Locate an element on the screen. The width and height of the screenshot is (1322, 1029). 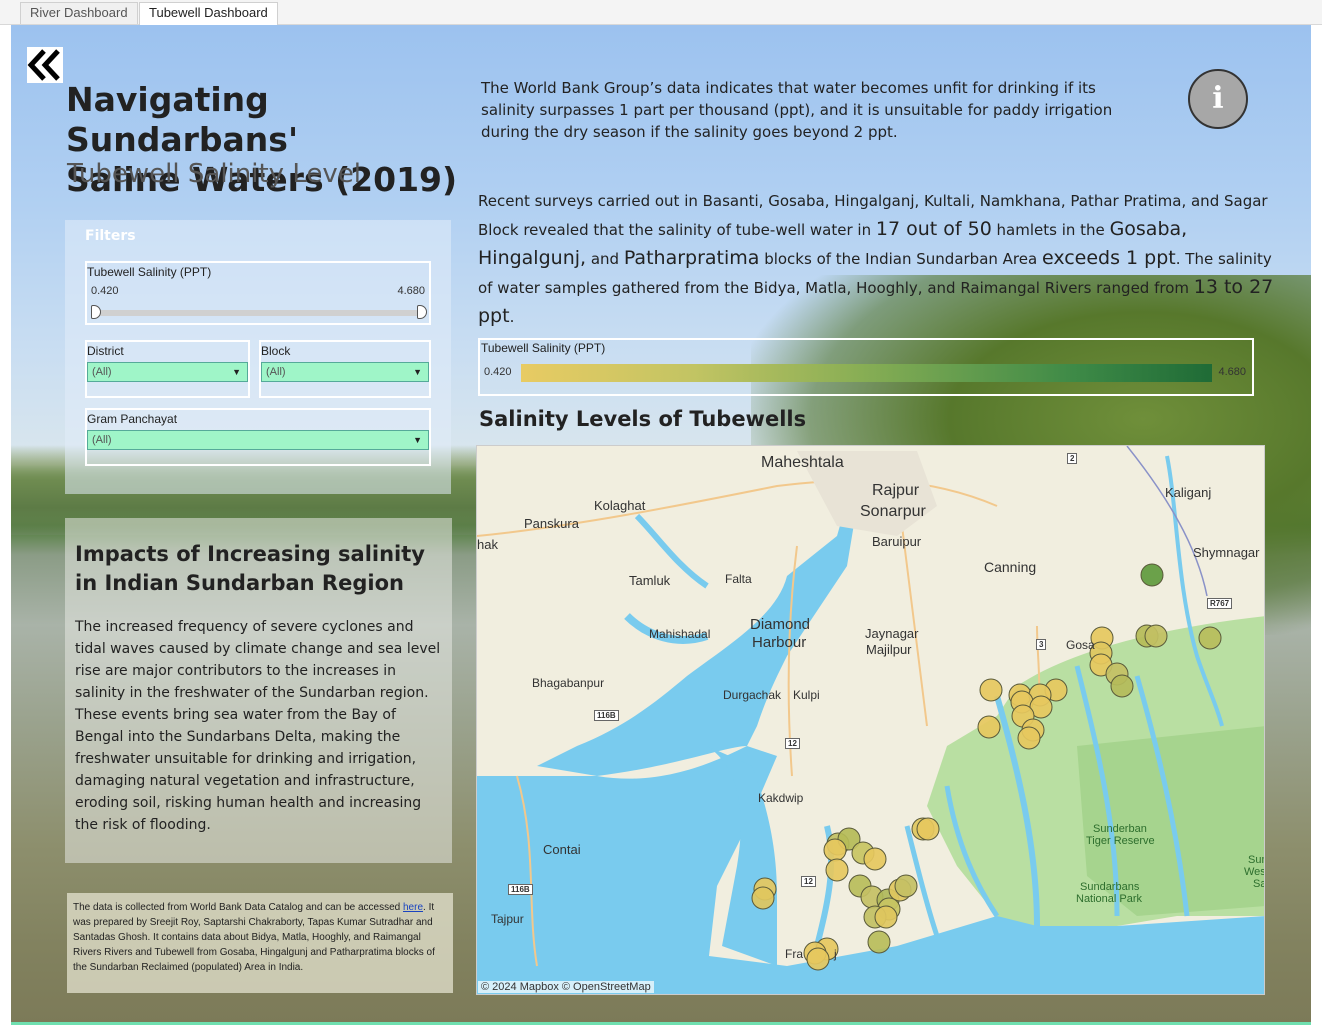
district-dropdown: (All) ▼ is located at coordinates (167, 372).